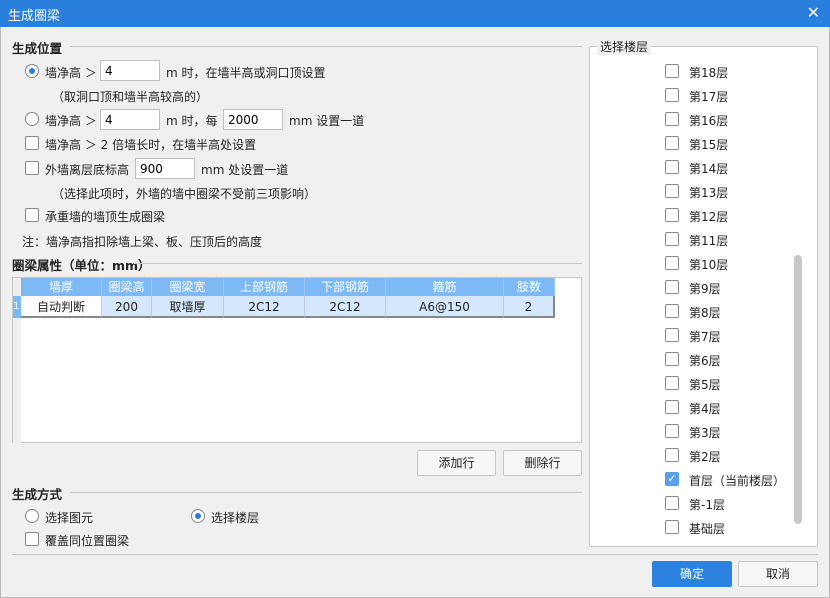  Describe the element at coordinates (709, 217) in the screenshot. I see `floor-label: 第12层` at that location.